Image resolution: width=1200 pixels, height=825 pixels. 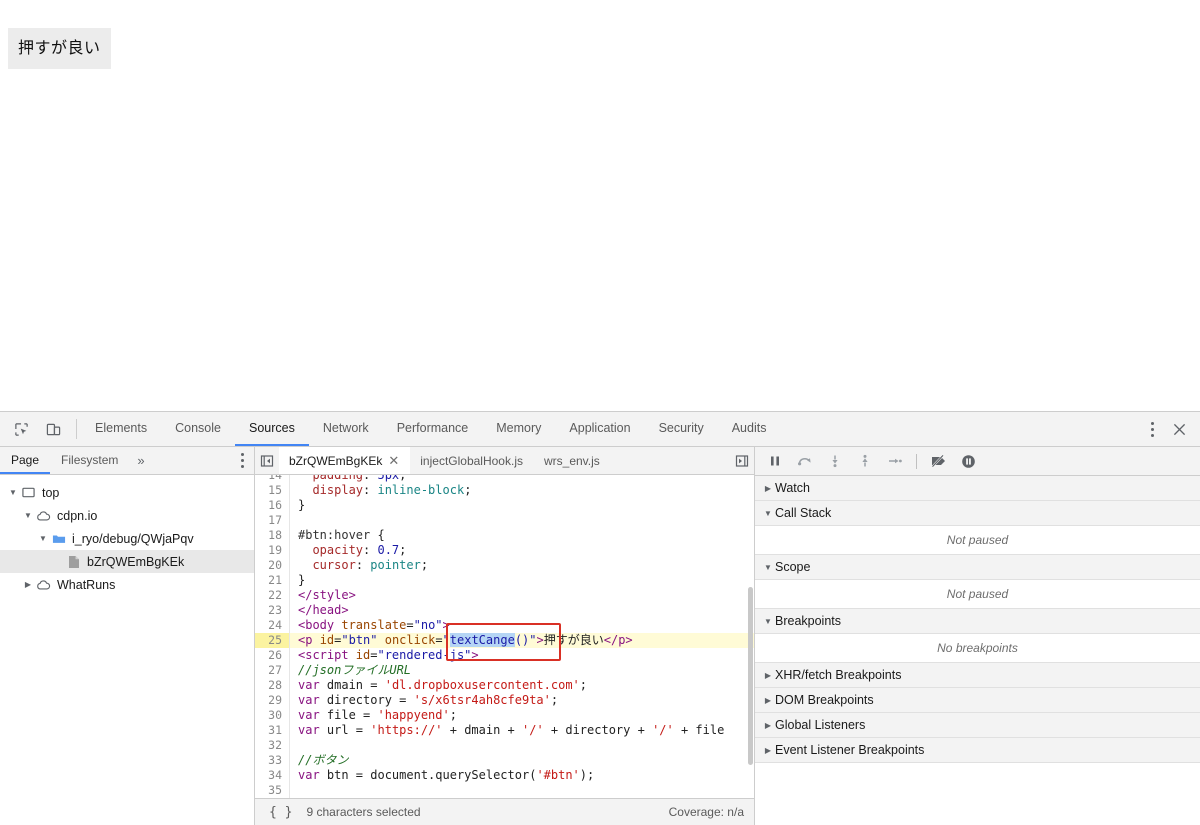 I want to click on pretty-print-button: { }, so click(x=280, y=812).